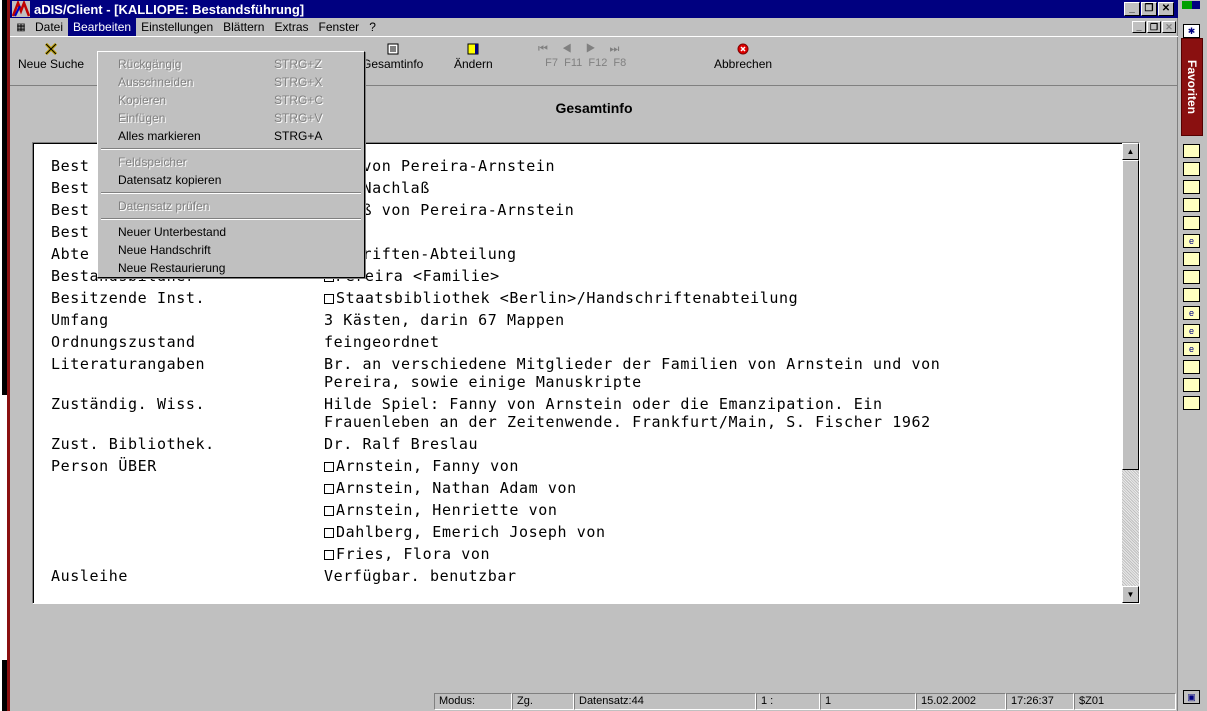  Describe the element at coordinates (961, 701) in the screenshot. I see `status-date: 15.02.2002` at that location.